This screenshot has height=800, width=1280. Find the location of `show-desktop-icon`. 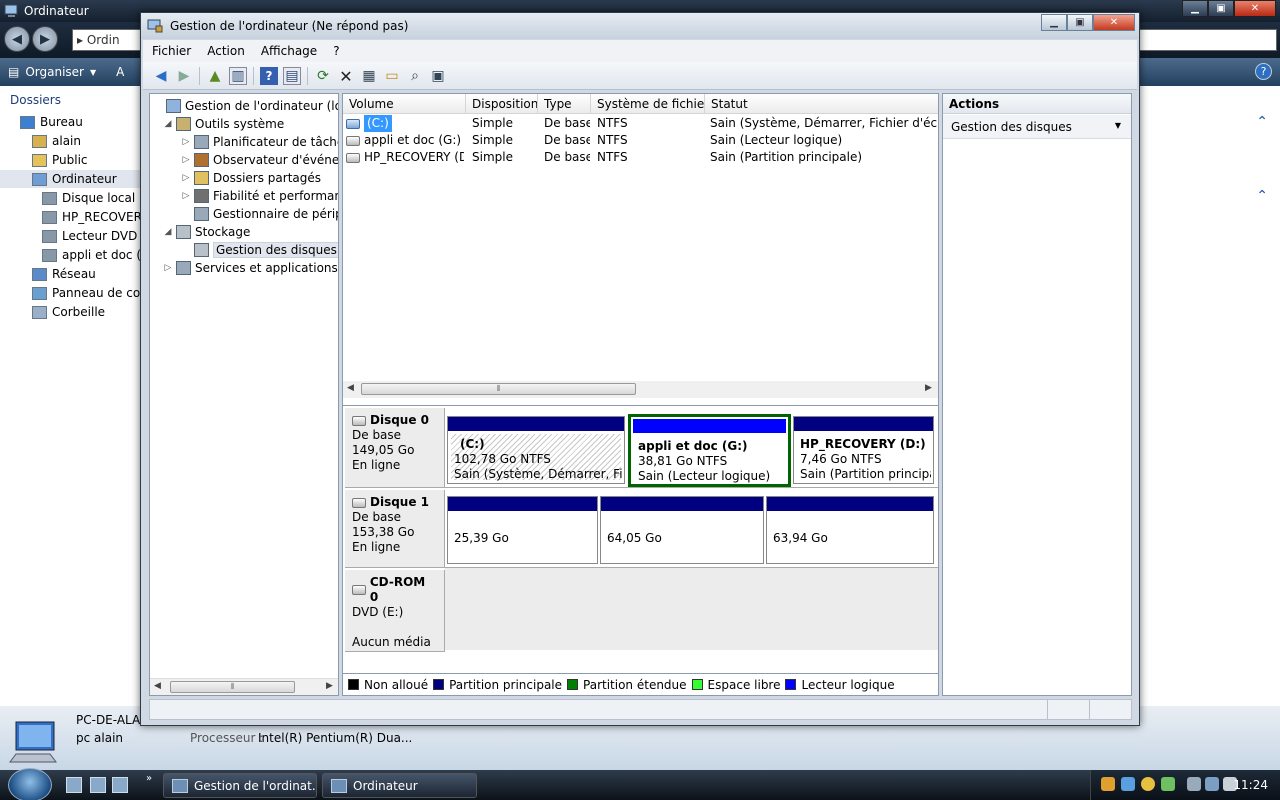

show-desktop-icon is located at coordinates (74, 785).